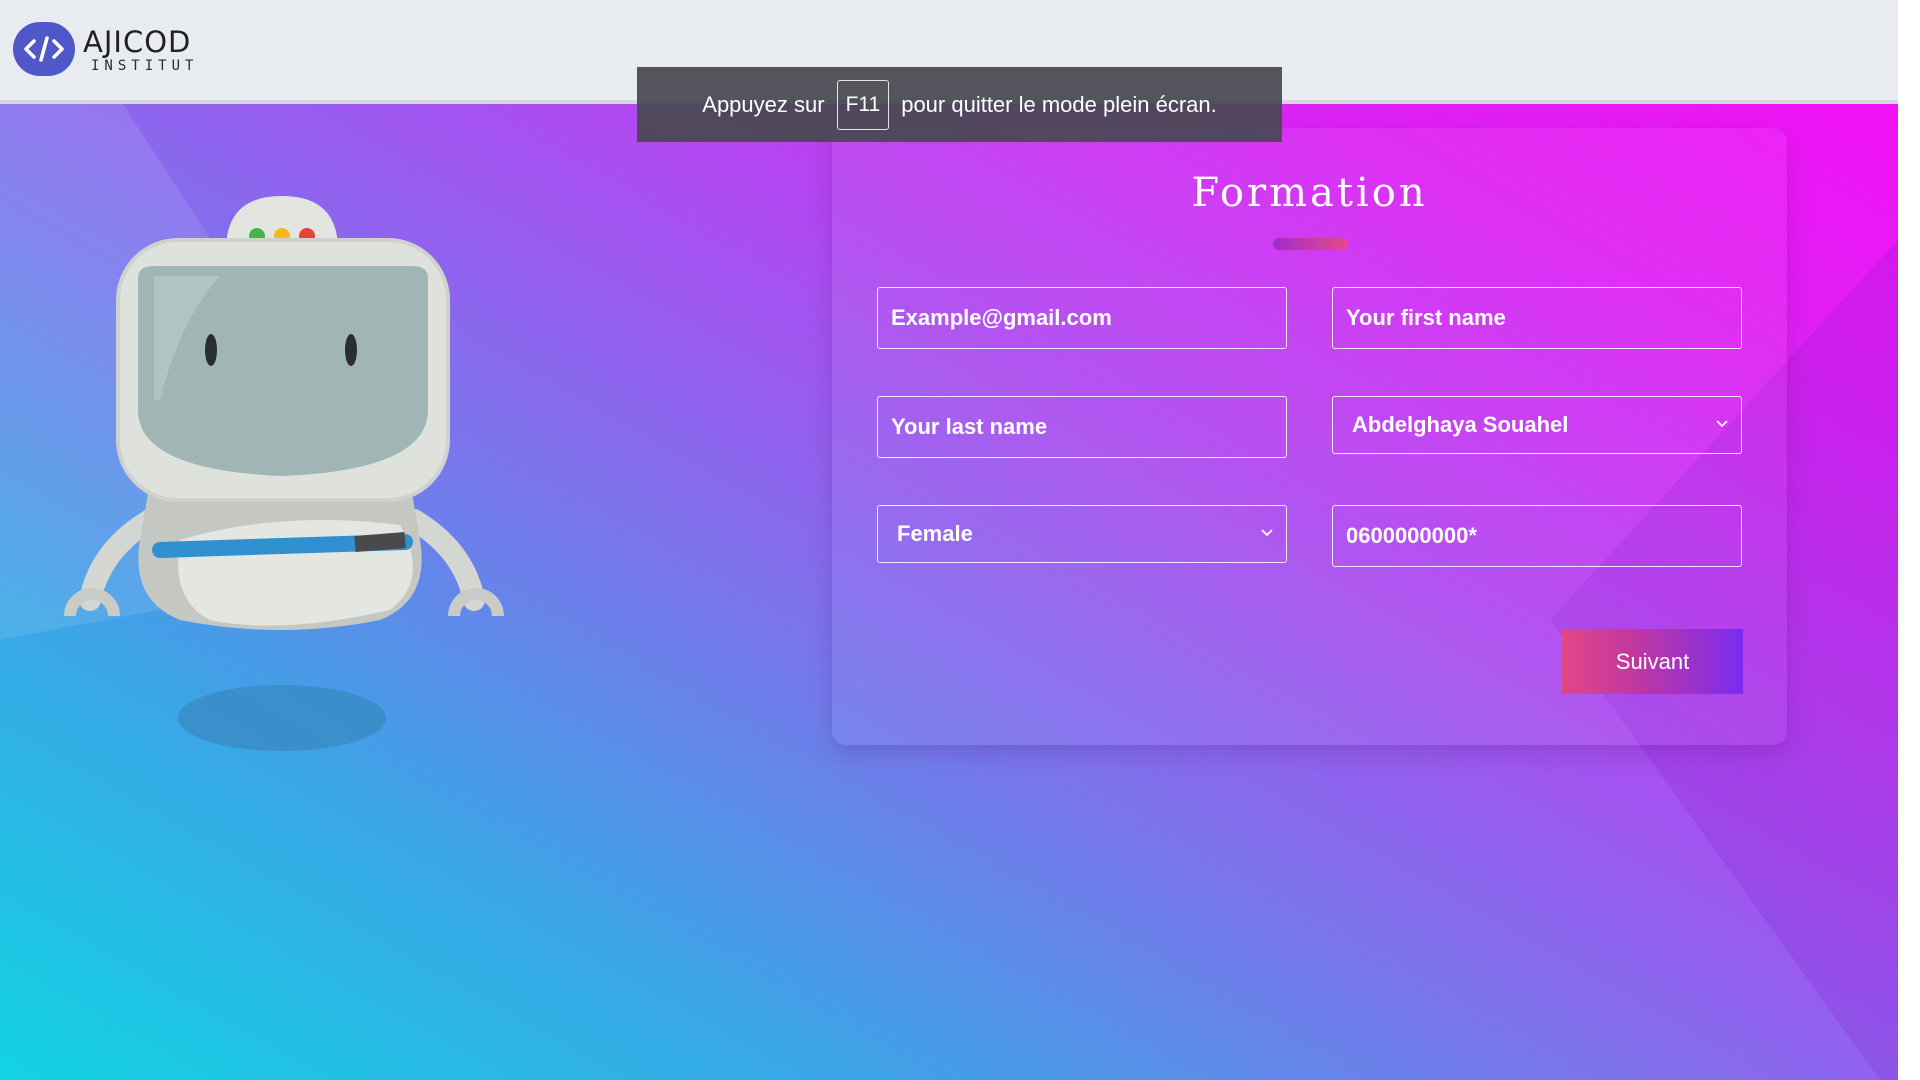  I want to click on notice-text-after: pour quitter le mode plein écran., so click(1059, 104).